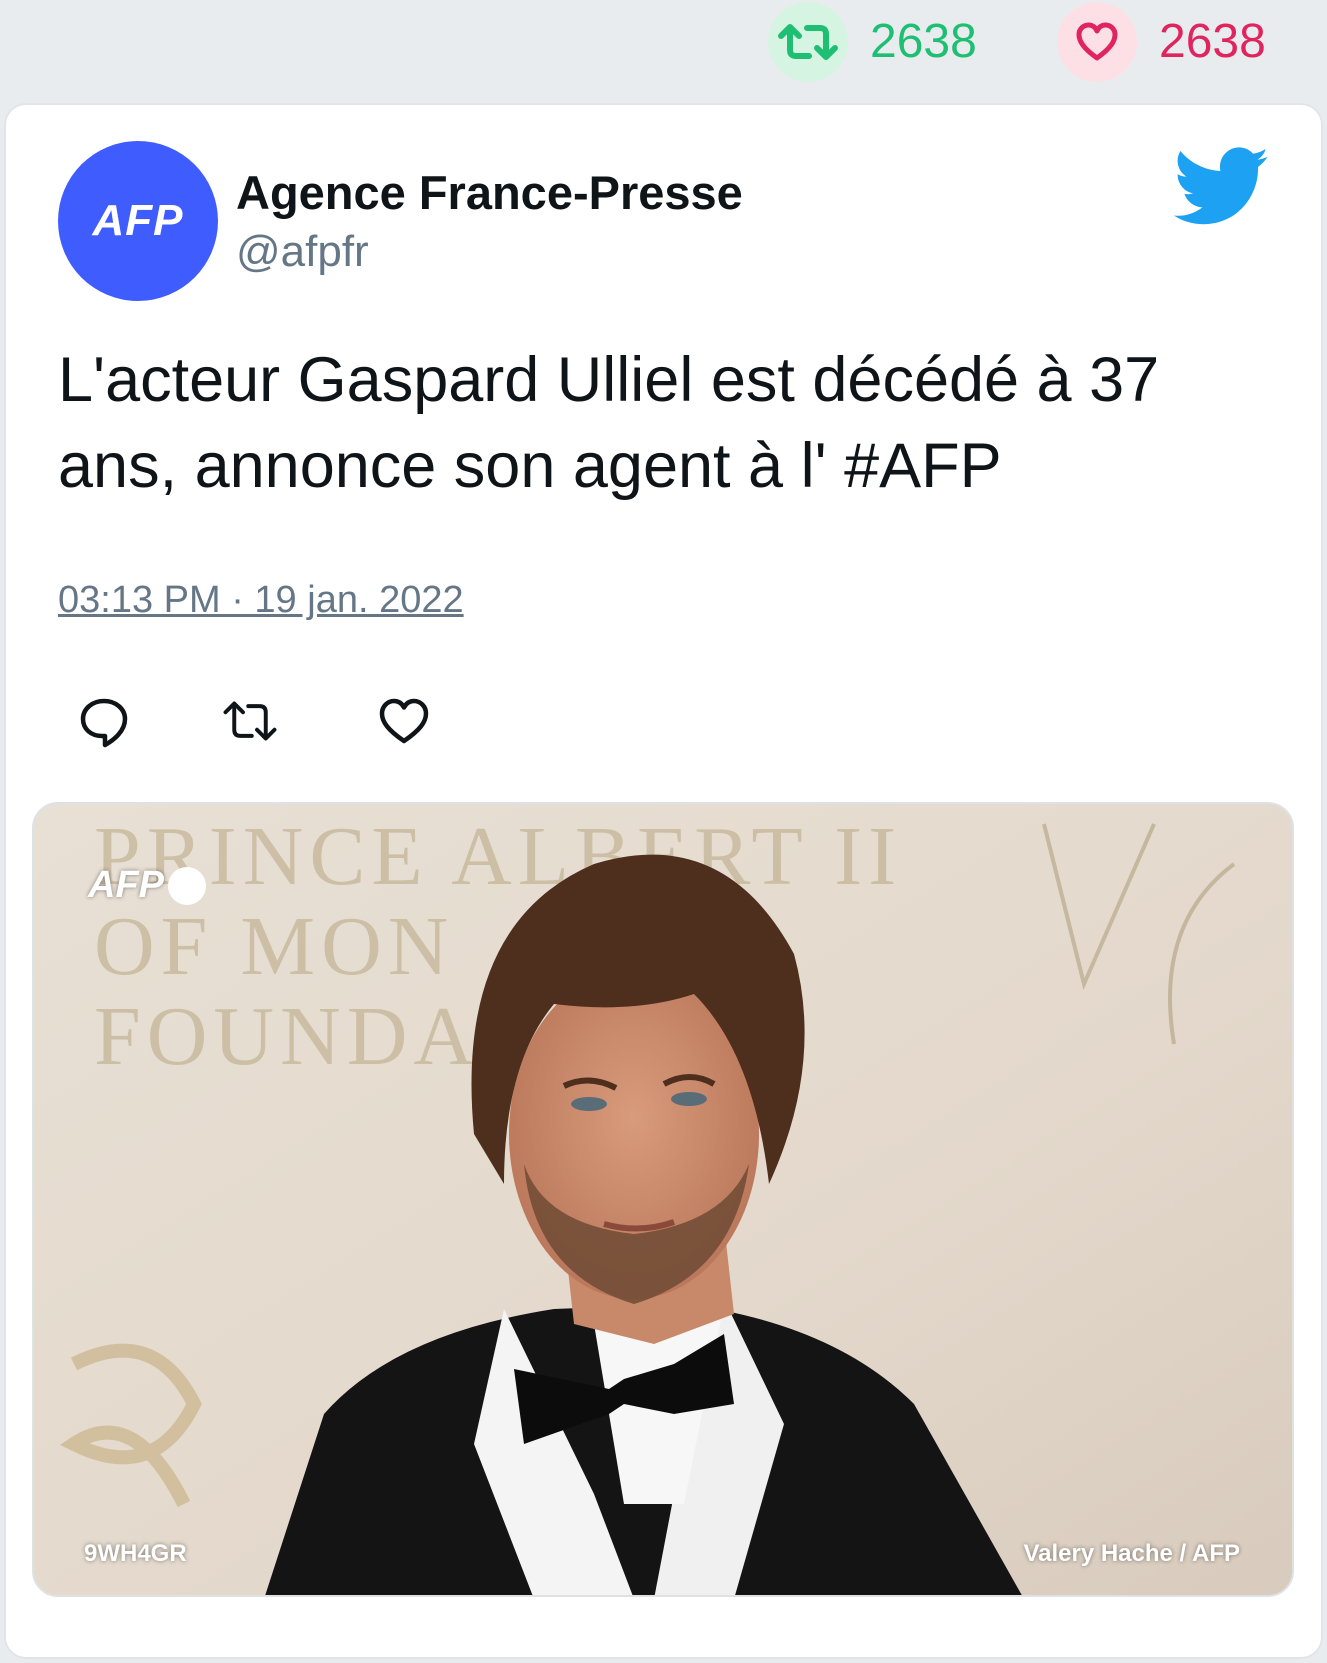 The image size is (1327, 1663). I want to click on photo-credit: Valery Hache / AFP, so click(1131, 1553).